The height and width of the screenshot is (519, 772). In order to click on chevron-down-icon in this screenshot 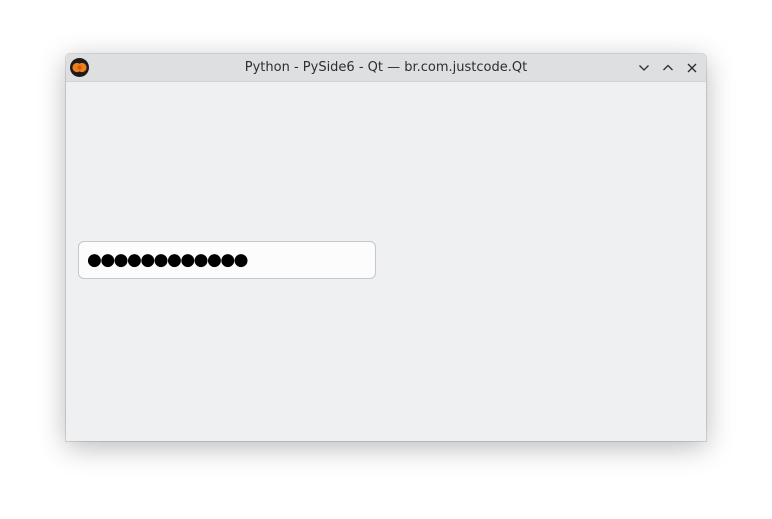, I will do `click(644, 68)`.